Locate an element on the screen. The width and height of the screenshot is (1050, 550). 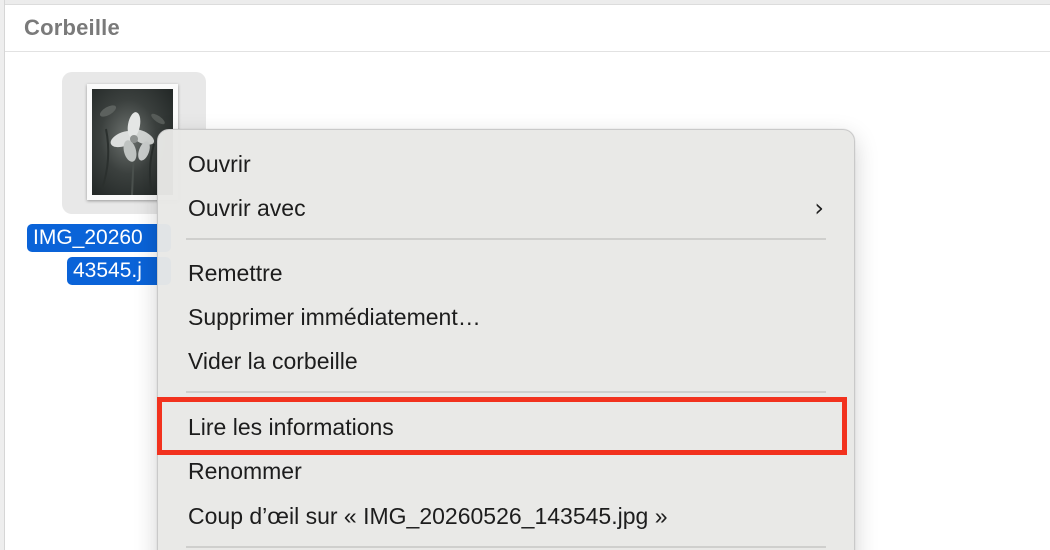
highlight-annotation-box is located at coordinates (502, 426).